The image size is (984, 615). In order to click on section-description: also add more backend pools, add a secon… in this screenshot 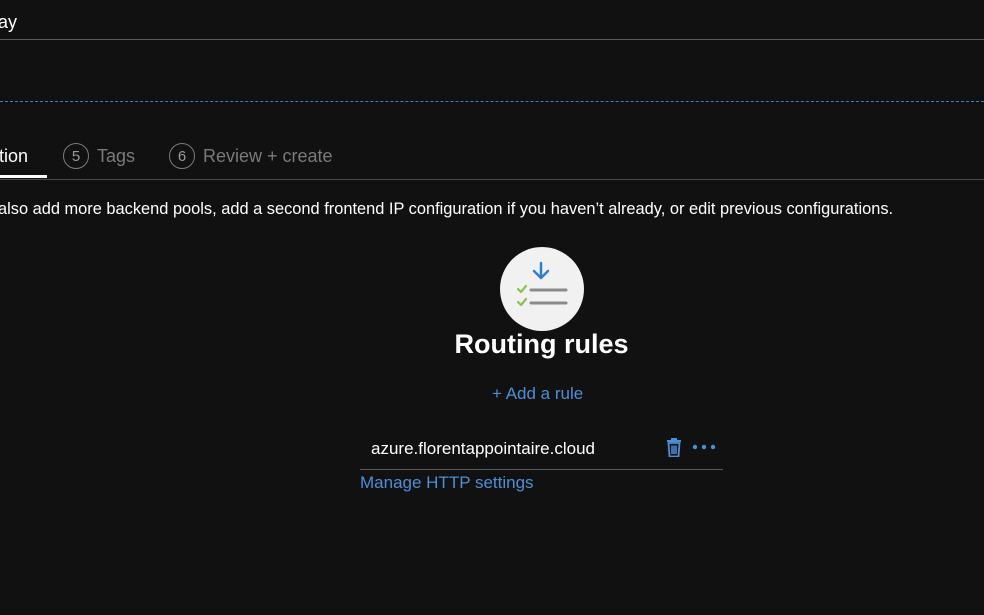, I will do `click(447, 209)`.